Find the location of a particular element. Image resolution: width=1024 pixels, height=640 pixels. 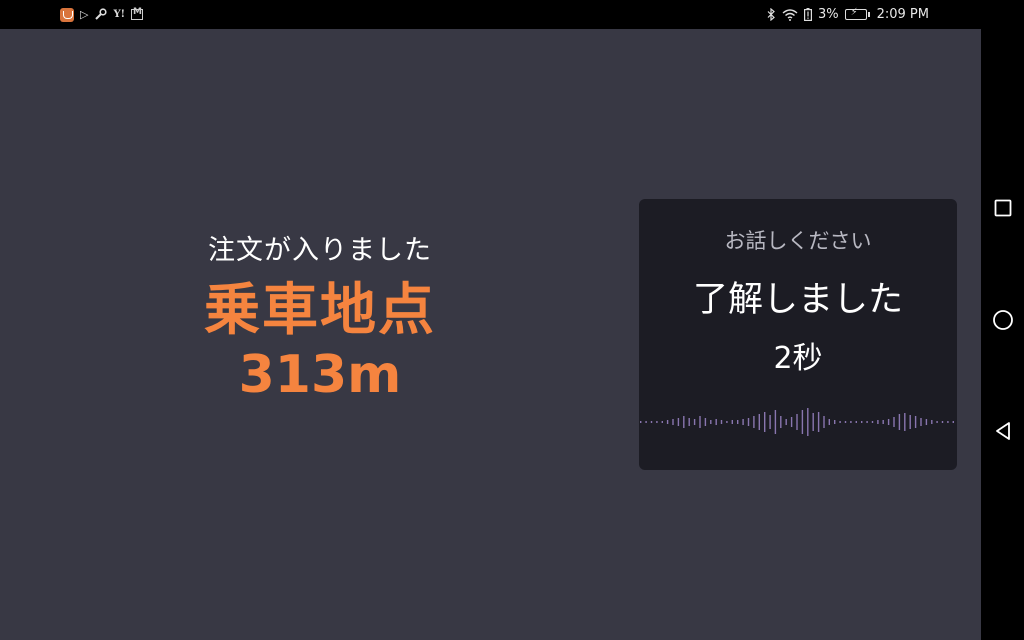

bluetooth-icon is located at coordinates (771, 15).